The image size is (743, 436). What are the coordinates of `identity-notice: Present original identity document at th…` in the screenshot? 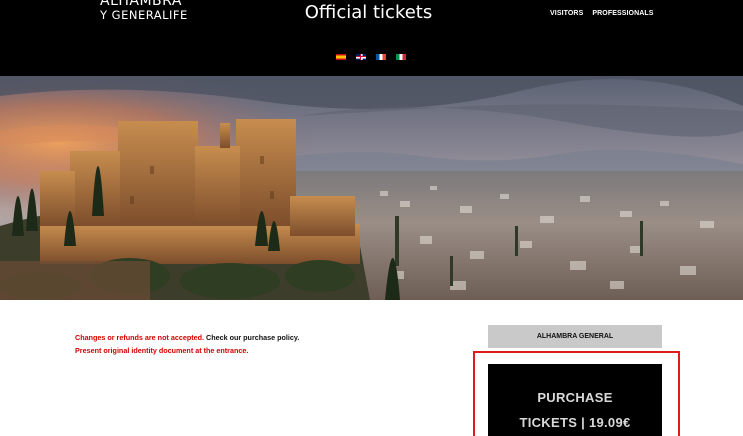 It's located at (162, 350).